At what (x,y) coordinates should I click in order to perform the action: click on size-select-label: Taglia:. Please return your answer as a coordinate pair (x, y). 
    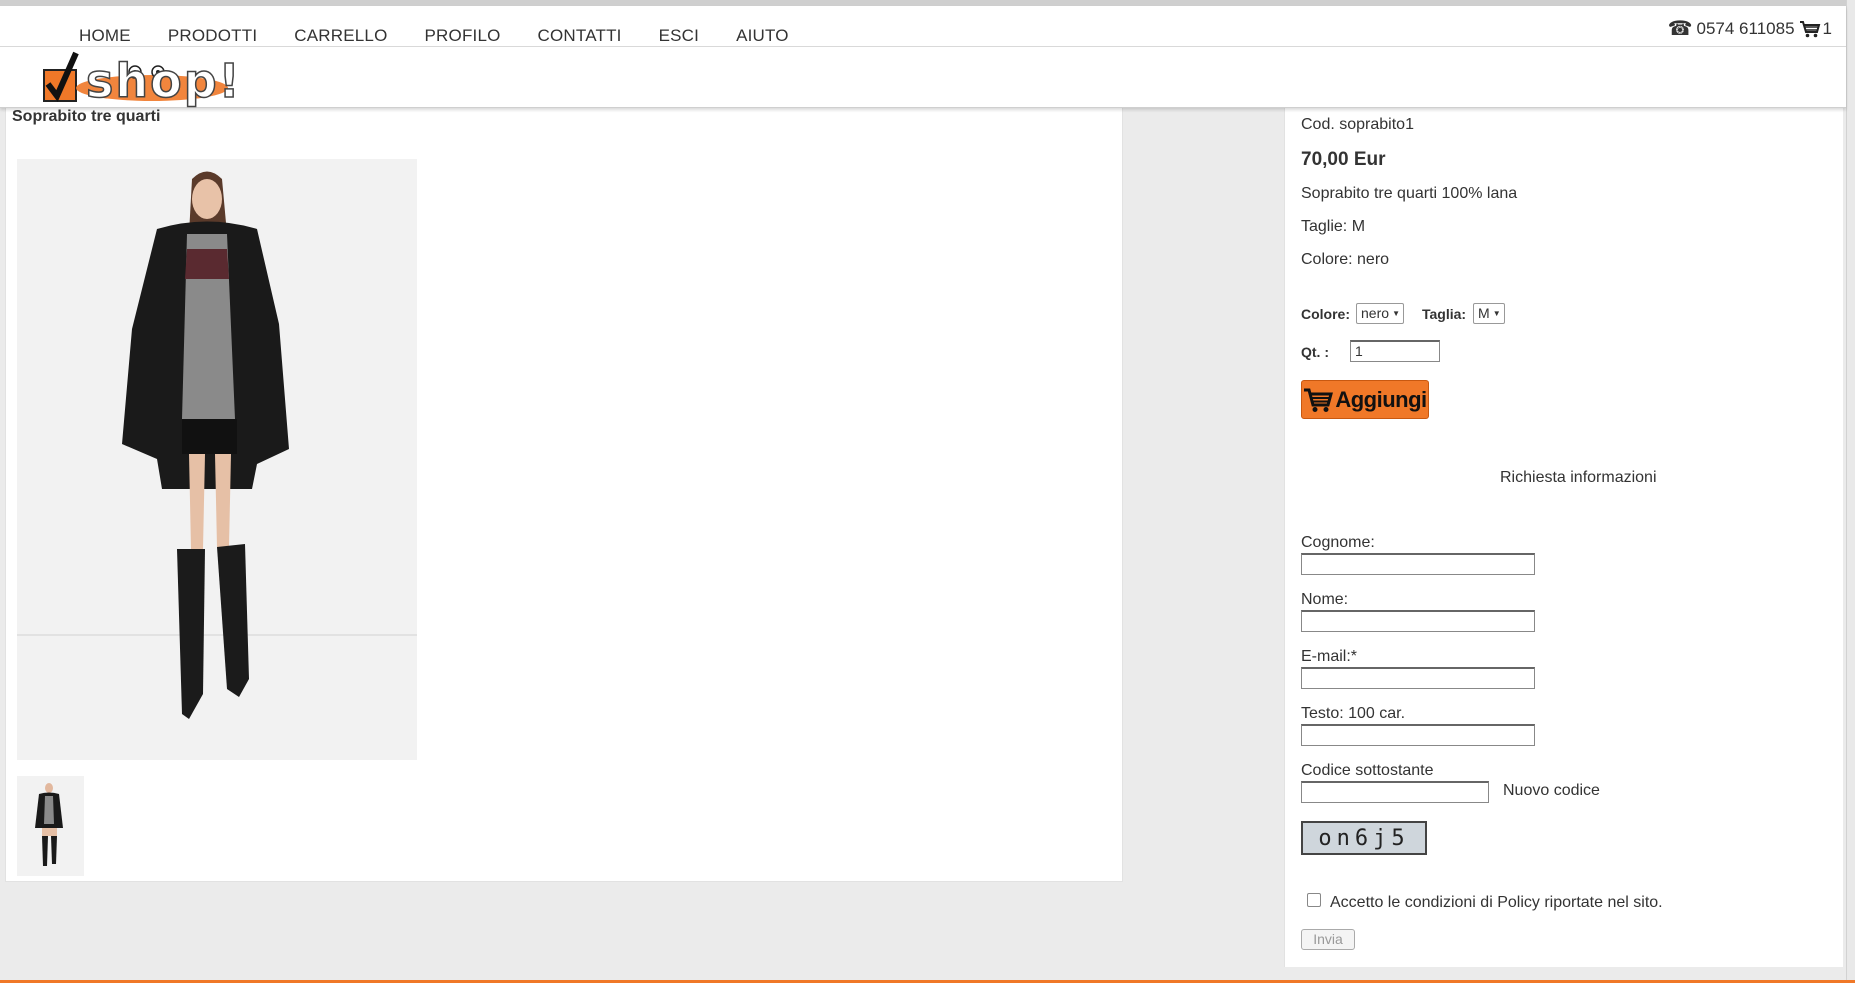
    Looking at the image, I should click on (1444, 314).